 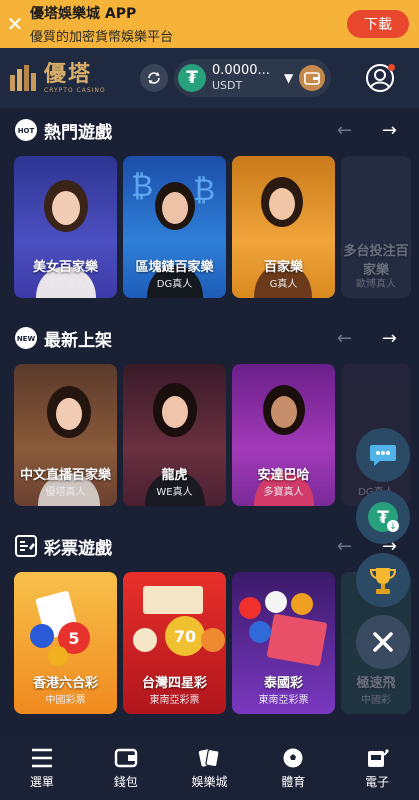 I want to click on game-card: 中文直播百家樂 優塔真人, so click(x=65, y=435).